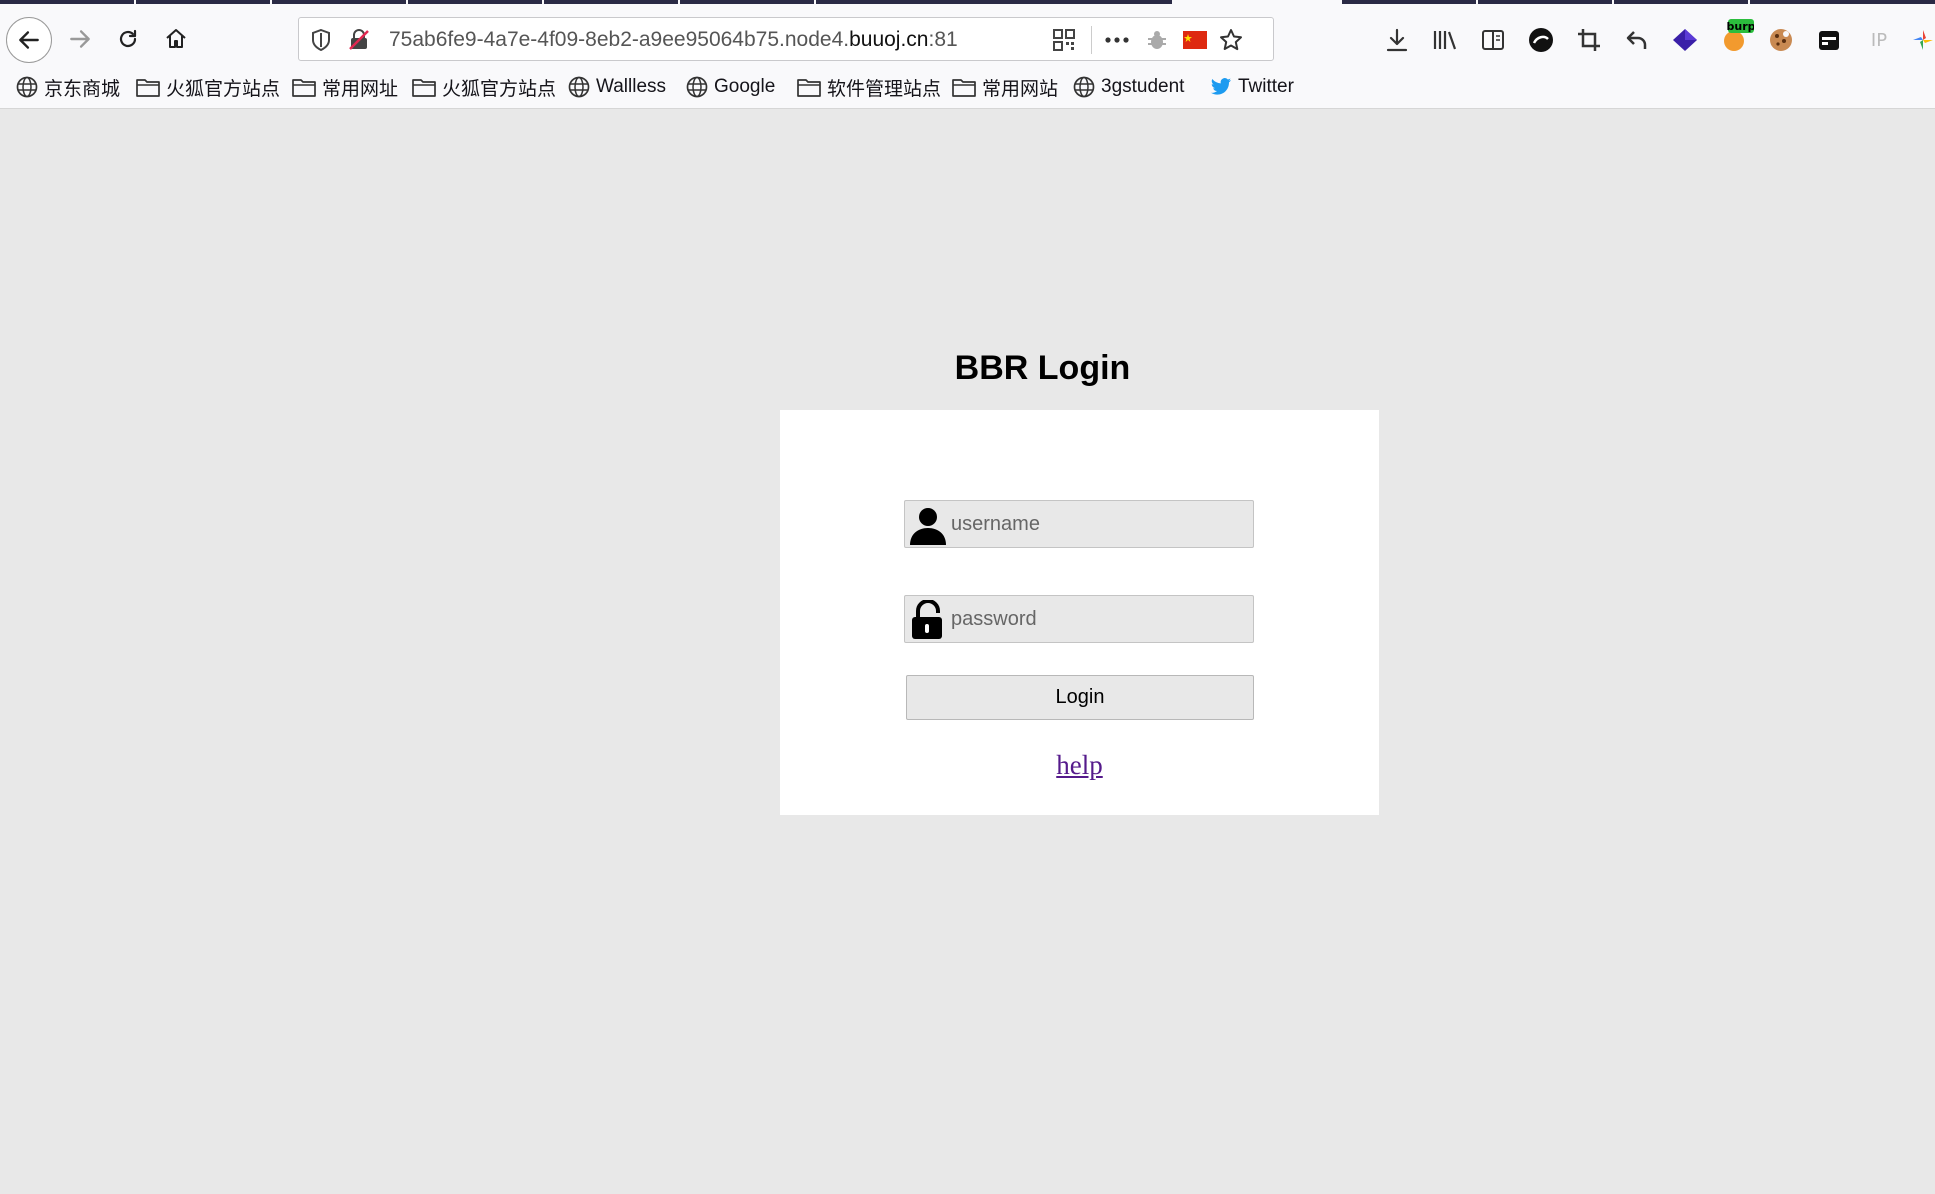  What do you see at coordinates (1080, 697) in the screenshot?
I see `login-button: Login` at bounding box center [1080, 697].